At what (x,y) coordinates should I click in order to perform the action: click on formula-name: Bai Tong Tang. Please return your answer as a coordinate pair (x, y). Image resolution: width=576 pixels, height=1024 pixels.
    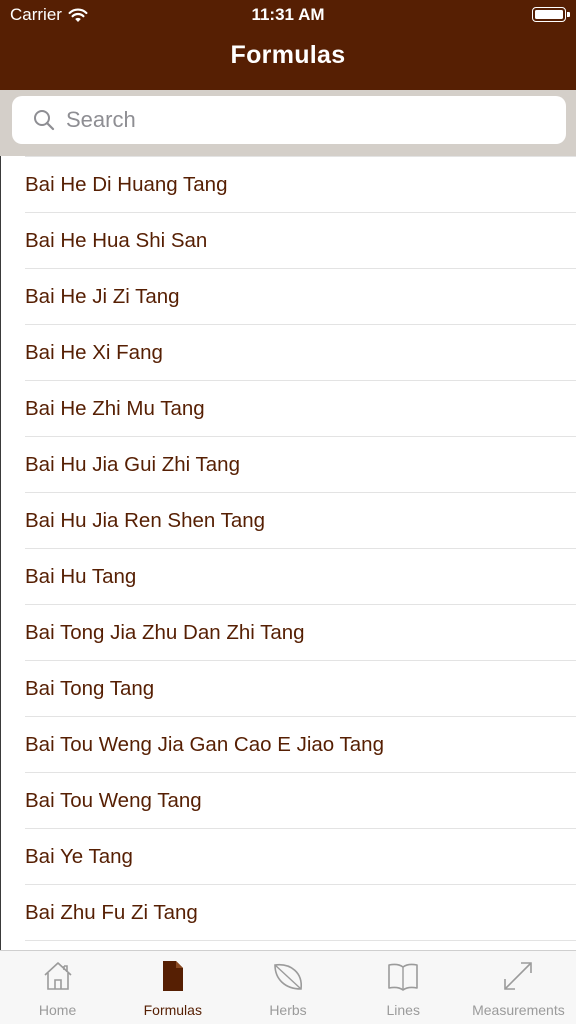
    Looking at the image, I should click on (90, 688).